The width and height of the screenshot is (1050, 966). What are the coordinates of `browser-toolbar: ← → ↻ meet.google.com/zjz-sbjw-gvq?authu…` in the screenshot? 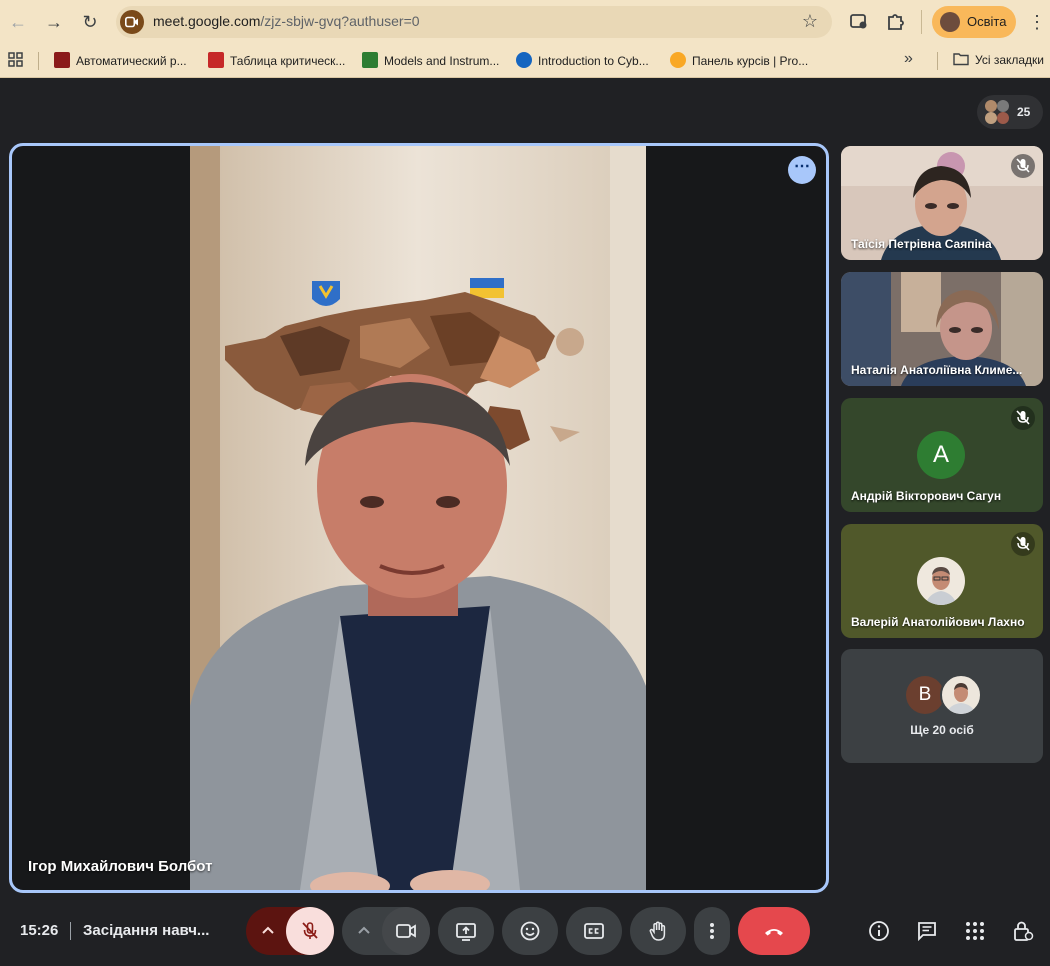 It's located at (525, 22).